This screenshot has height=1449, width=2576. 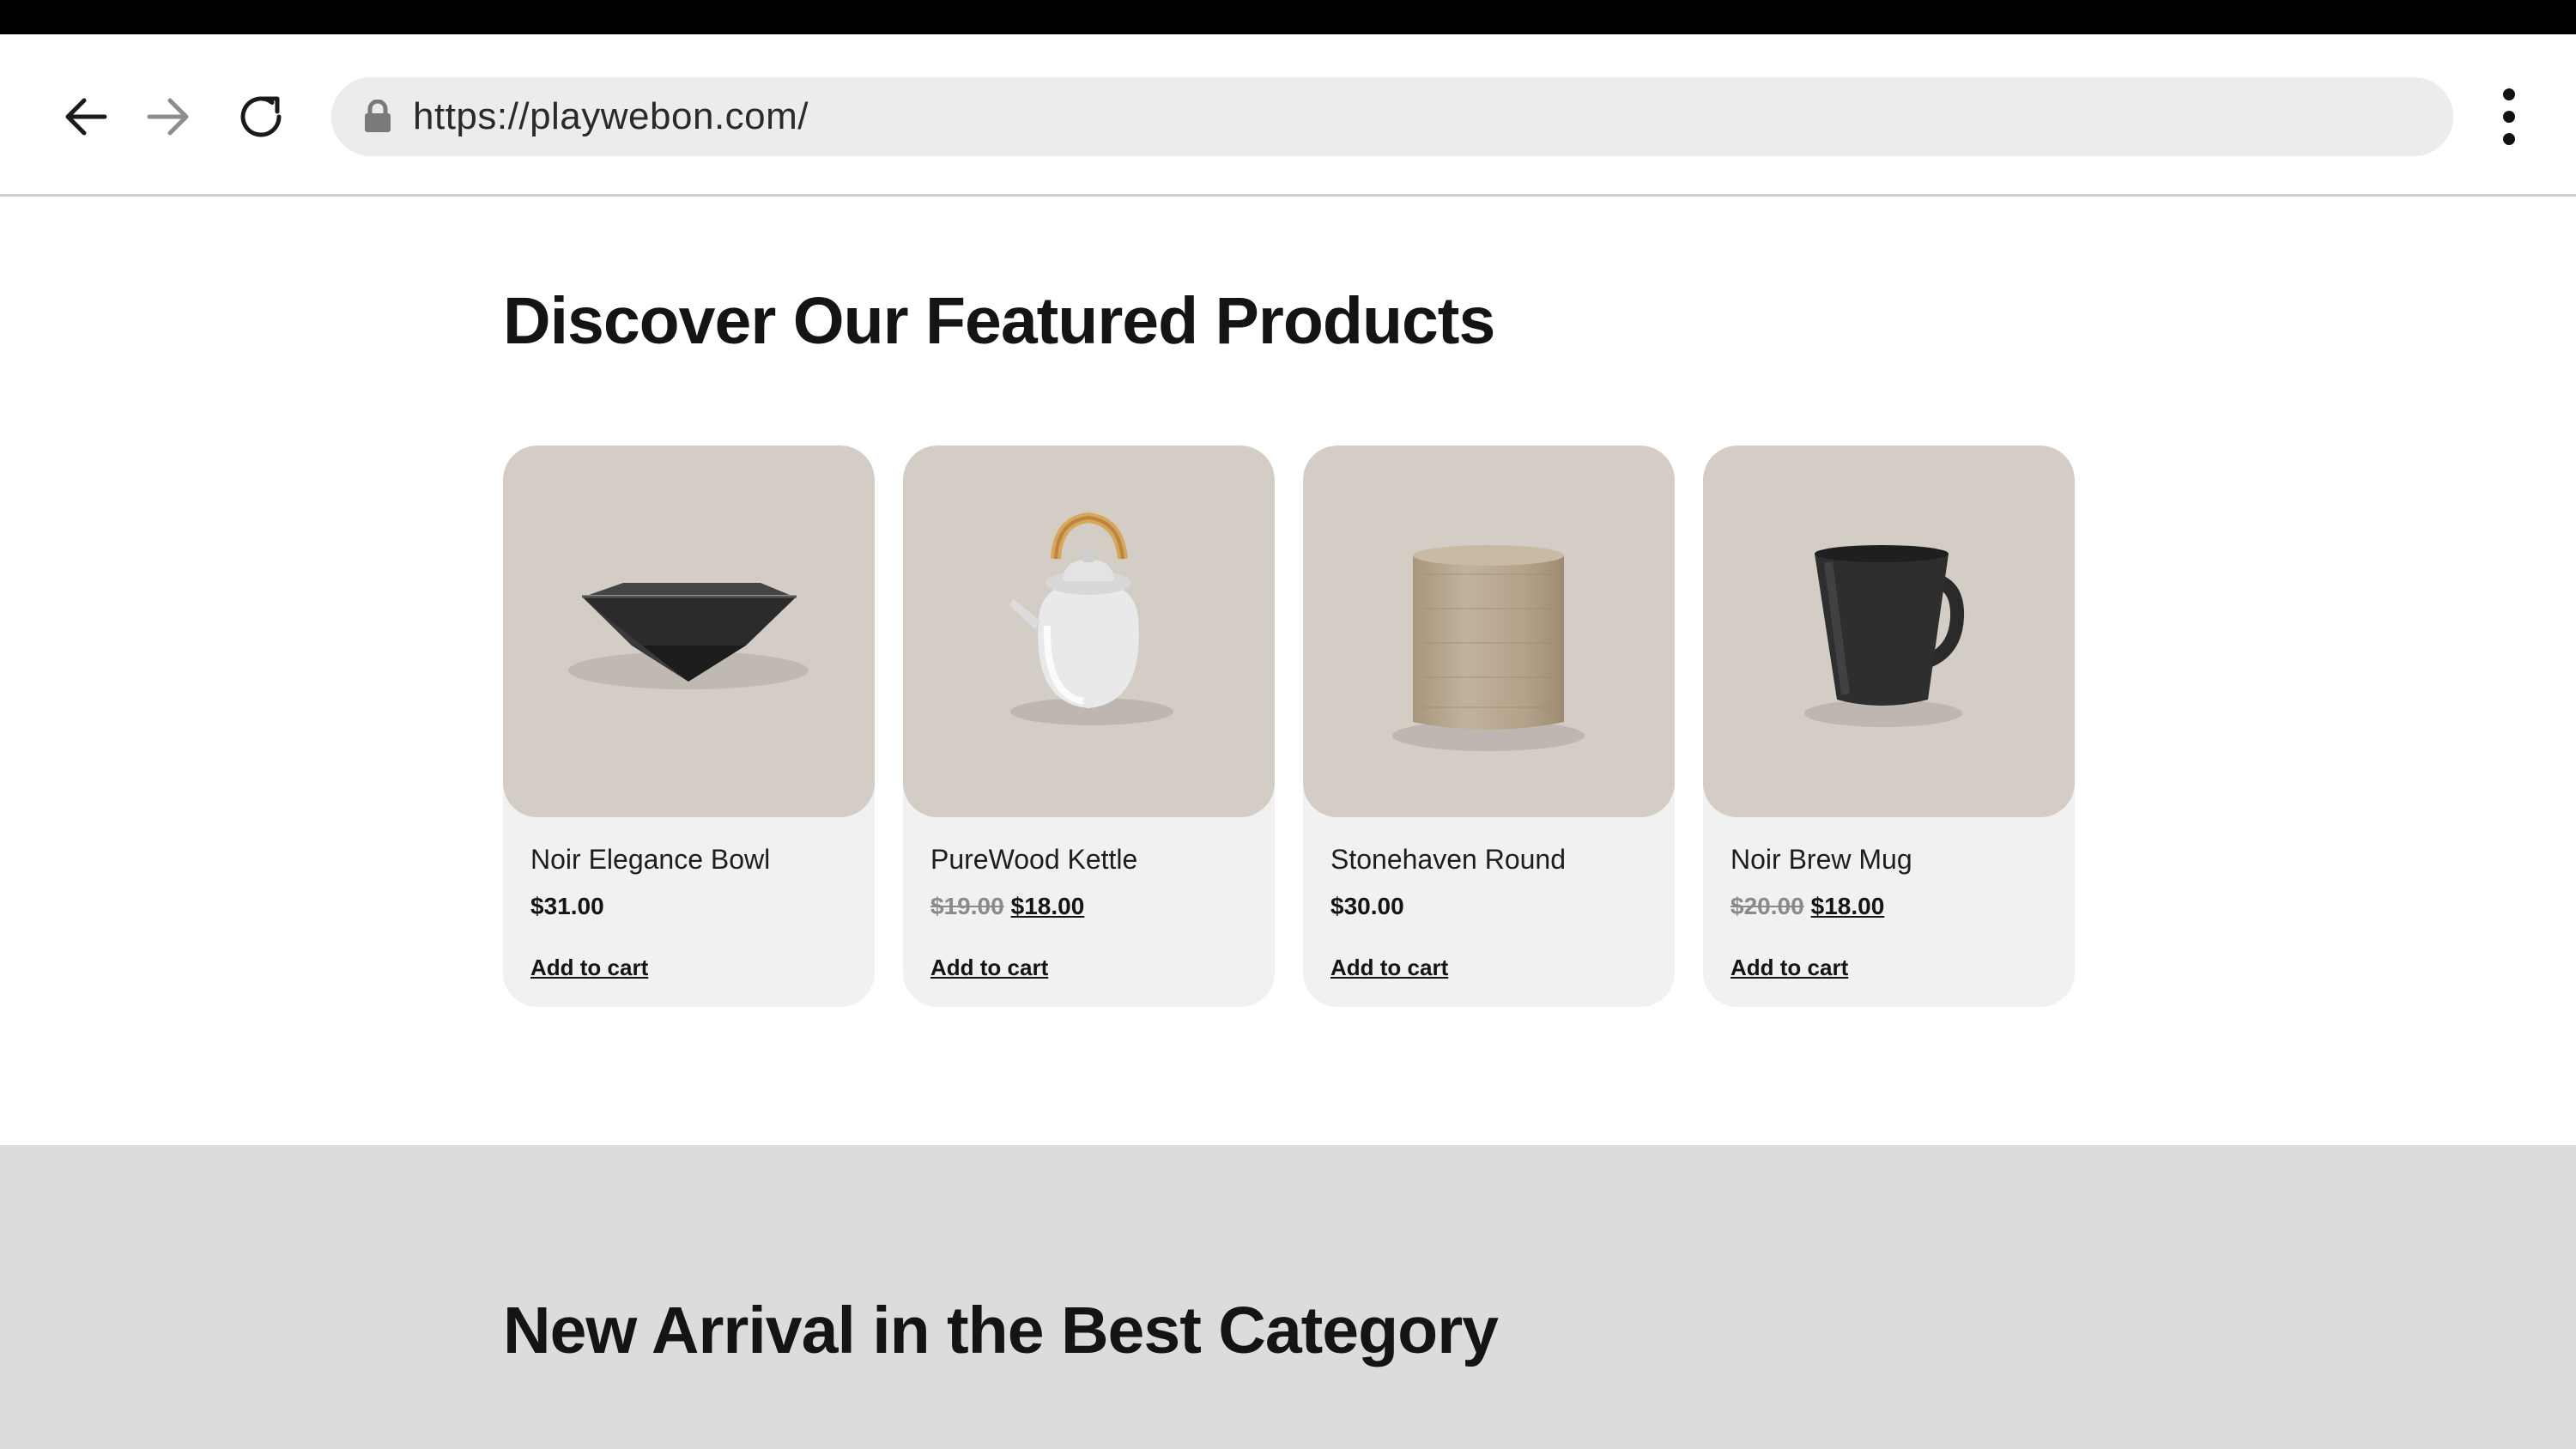 I want to click on new-arrival-heading: New Arrival in the Best Category, so click(x=1001, y=1330).